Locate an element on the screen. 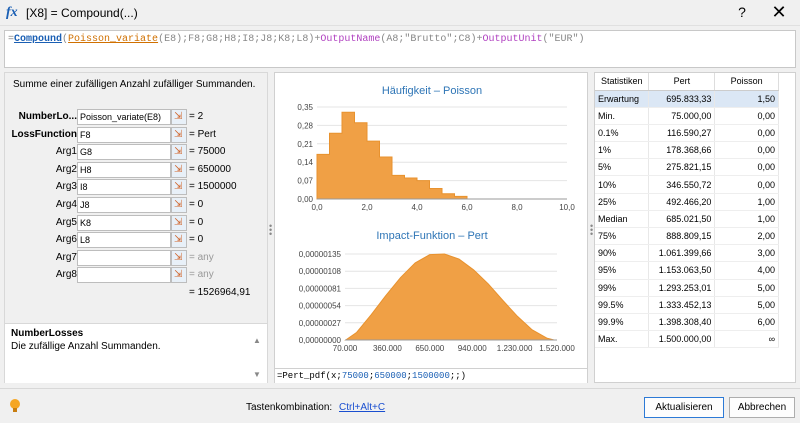 Image resolution: width=800 pixels, height=423 pixels. statistics-row: Max. 1.500.000,00 ∞ is located at coordinates (687, 339).